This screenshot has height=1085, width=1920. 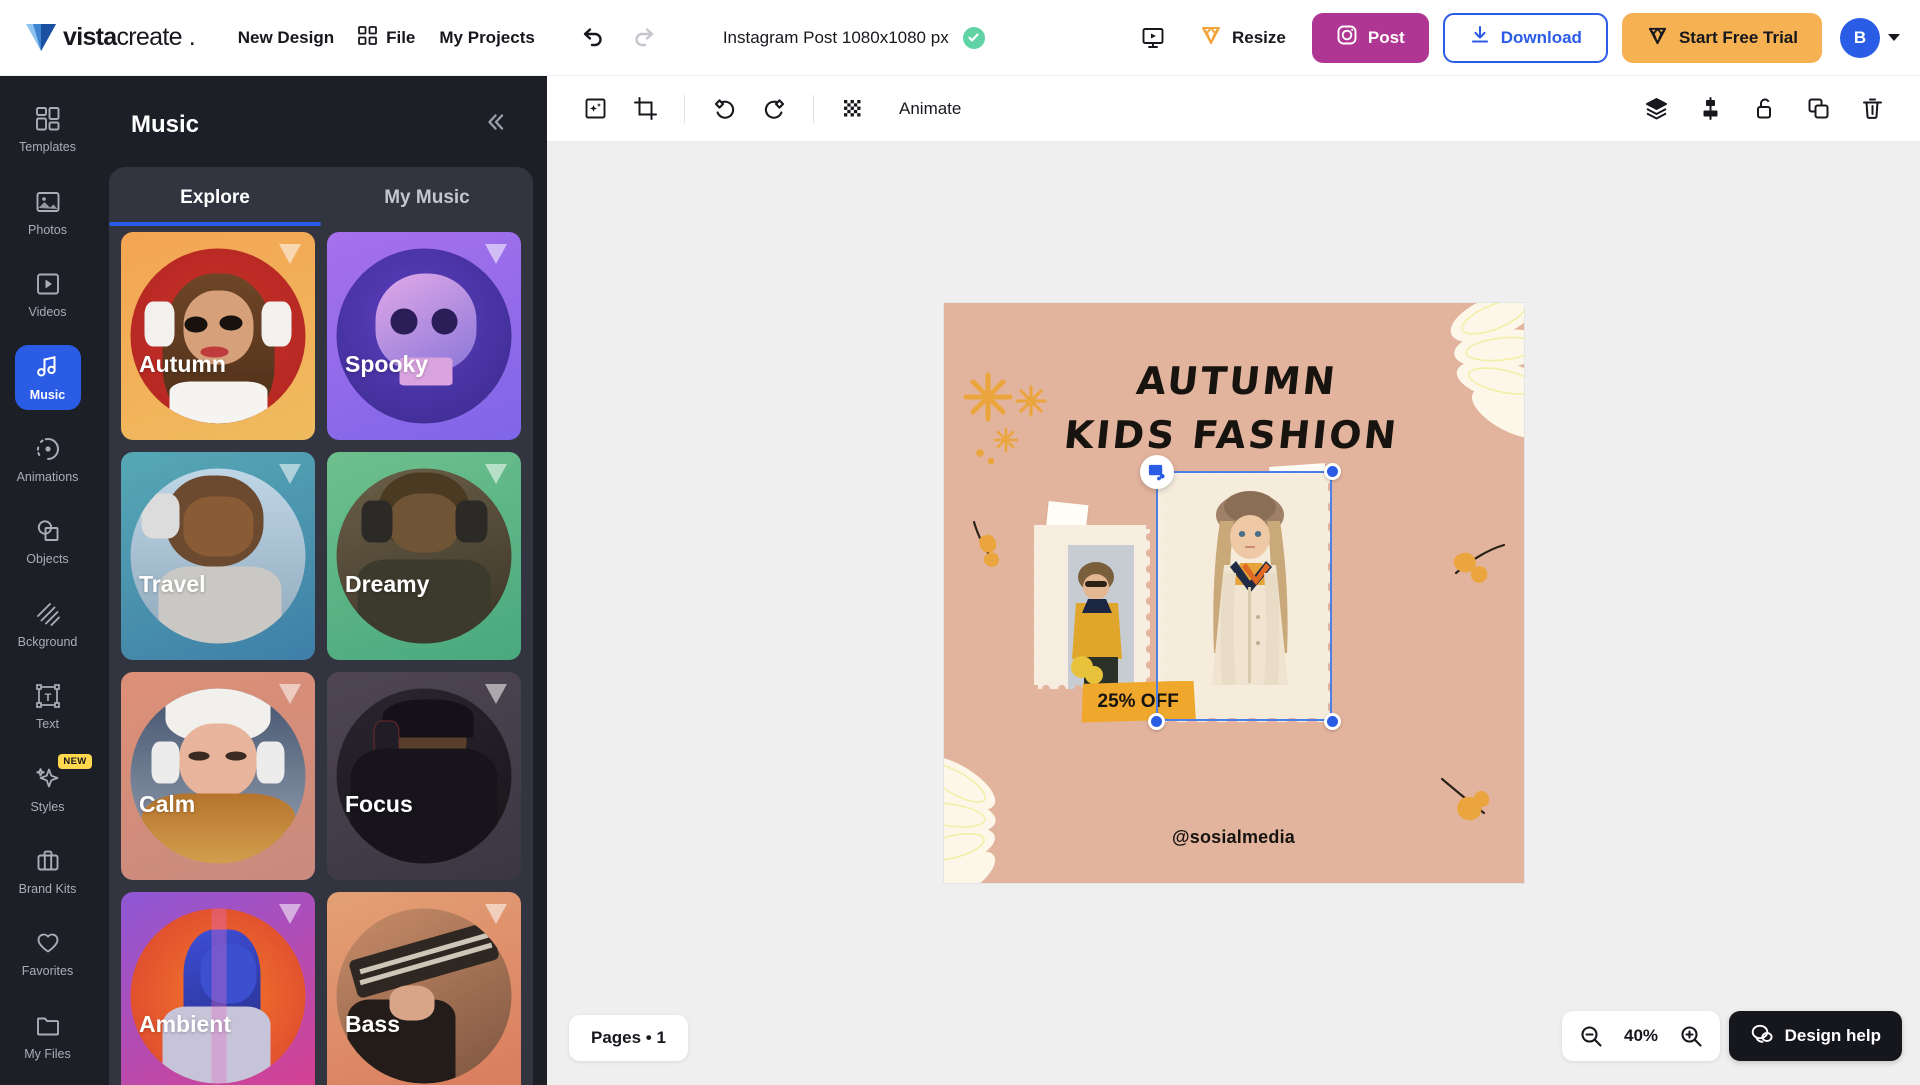 What do you see at coordinates (1138, 701) in the screenshot?
I see `discount-badge: 25% OFF` at bounding box center [1138, 701].